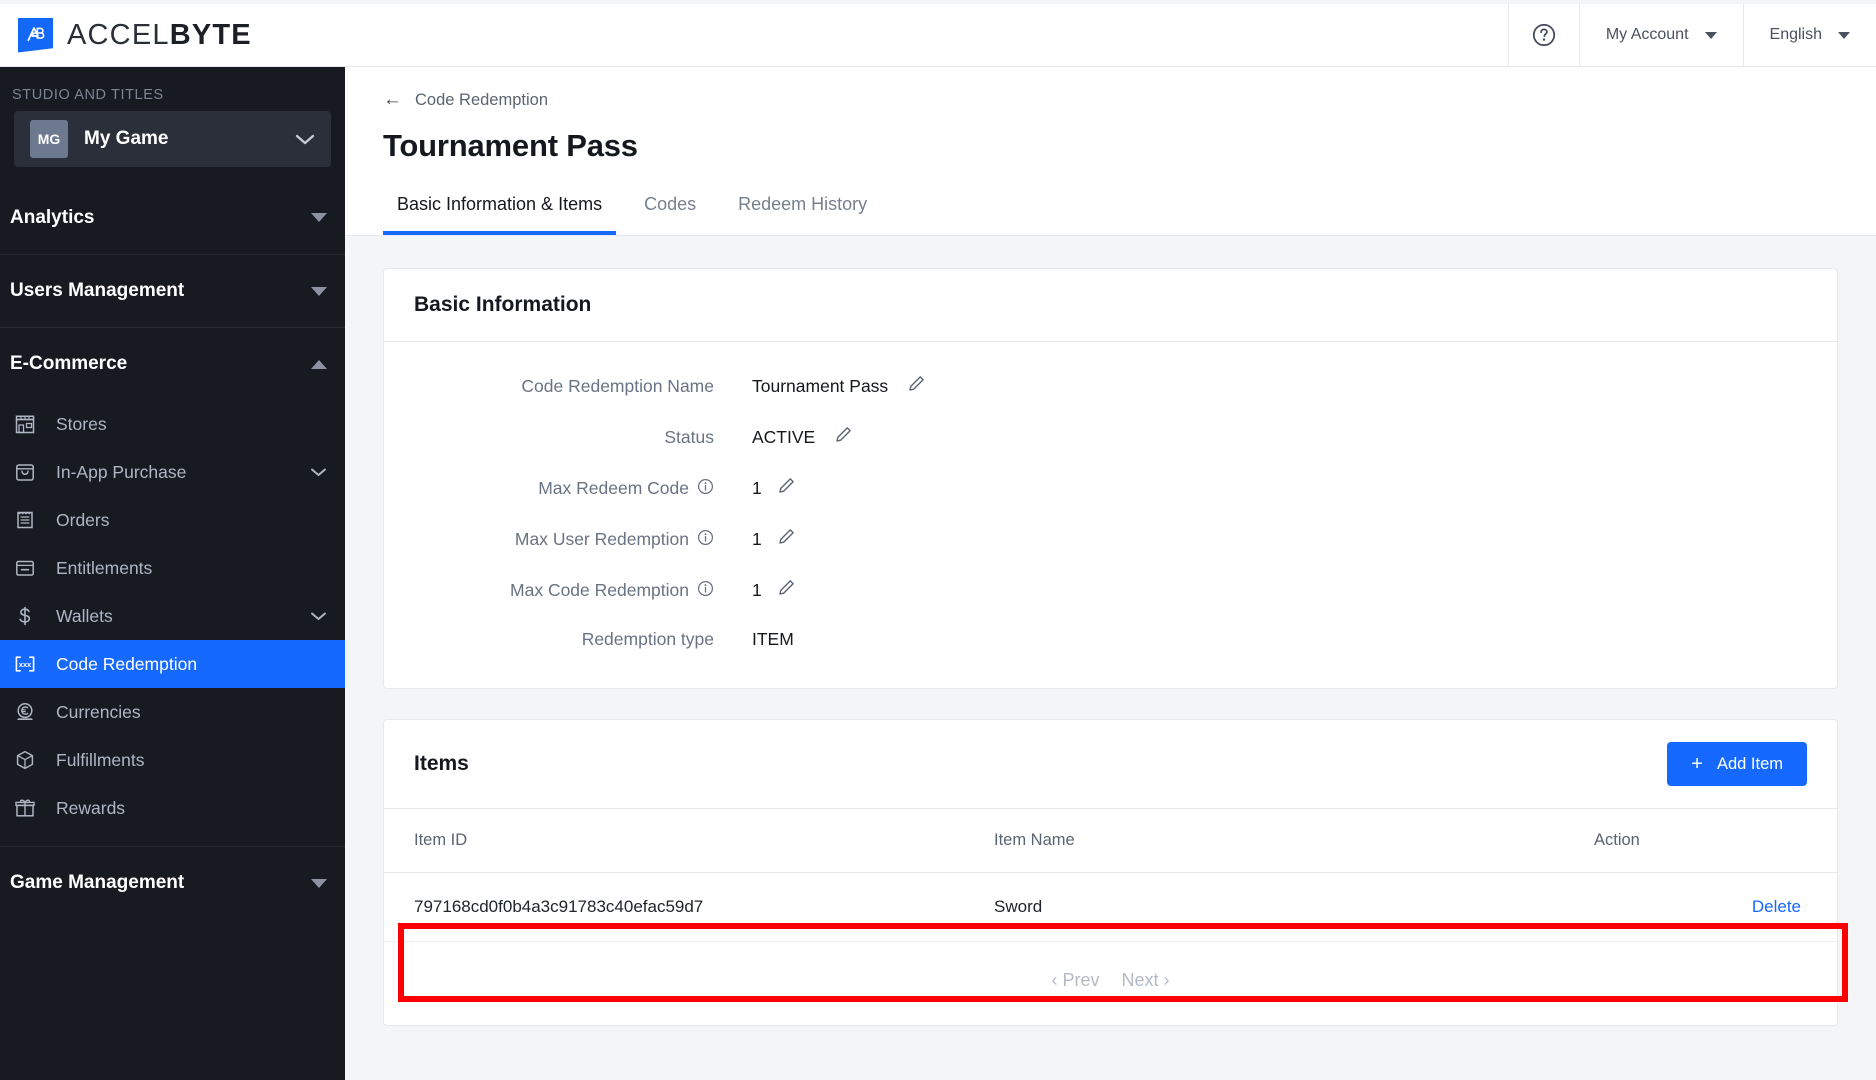  What do you see at coordinates (35, 35) in the screenshot?
I see `accelbyte-logo-icon` at bounding box center [35, 35].